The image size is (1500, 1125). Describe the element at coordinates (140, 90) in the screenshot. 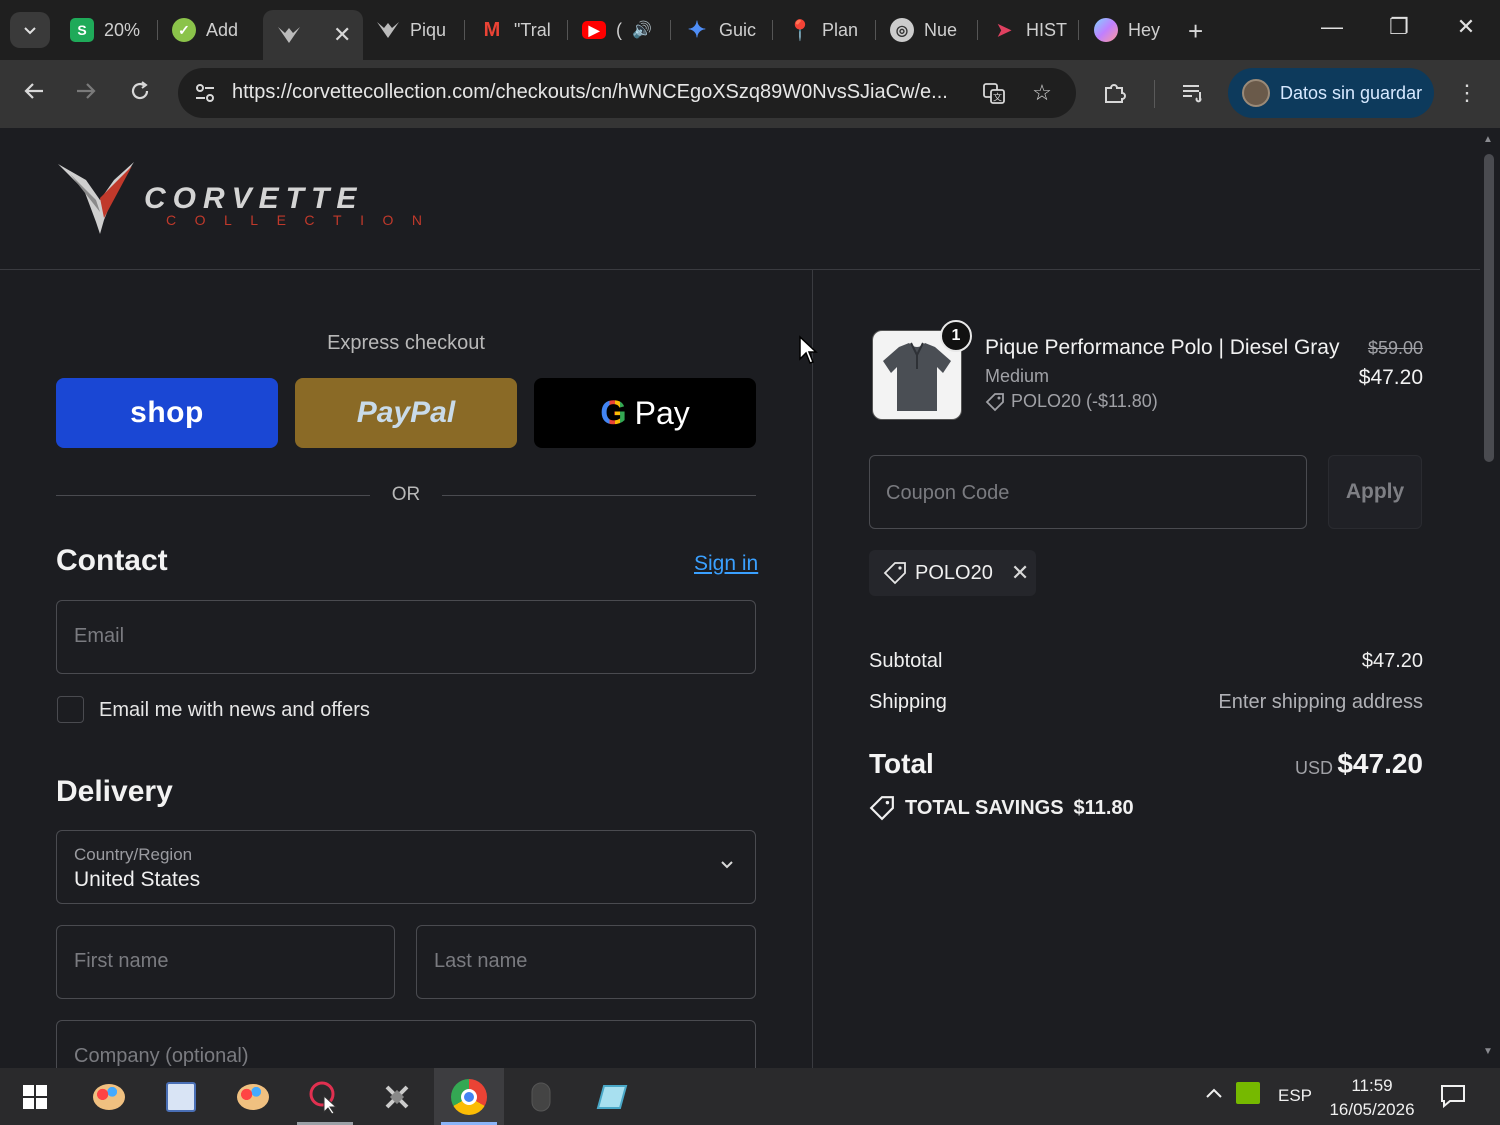

I see `reload-icon` at that location.